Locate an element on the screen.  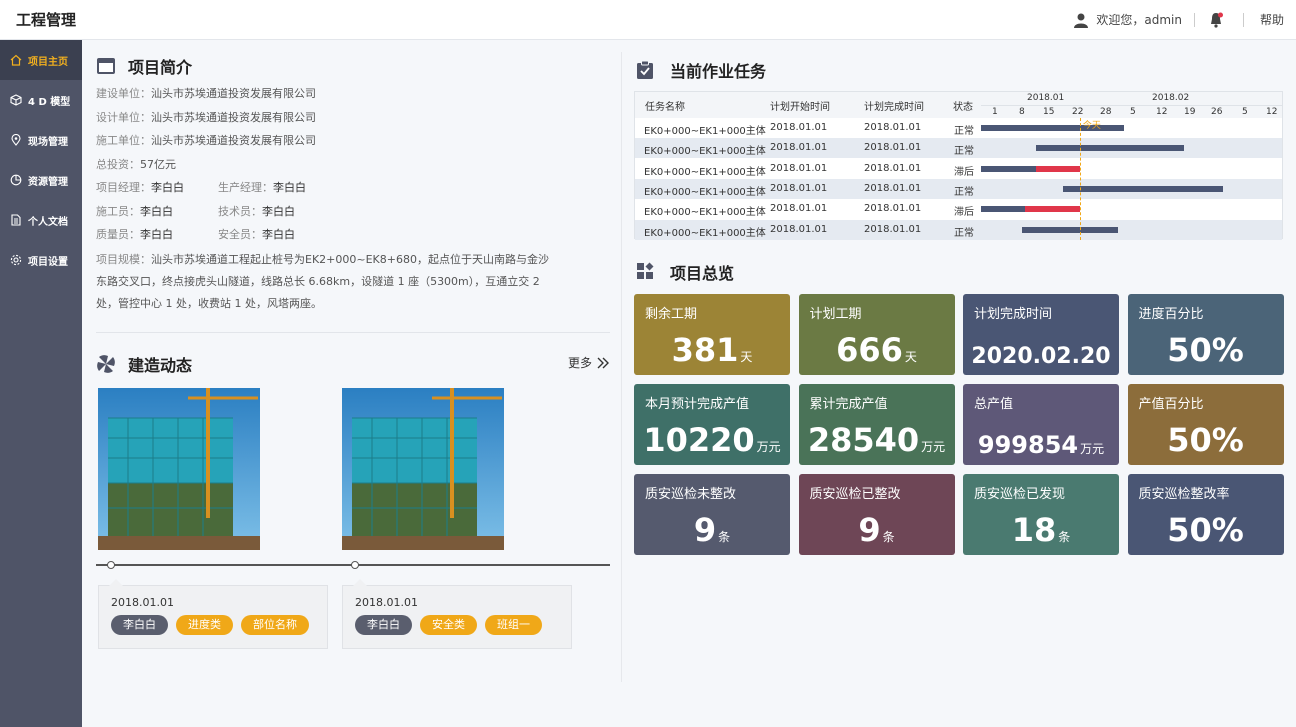
card-value: 28540 万元 is located at coordinates (877, 440).